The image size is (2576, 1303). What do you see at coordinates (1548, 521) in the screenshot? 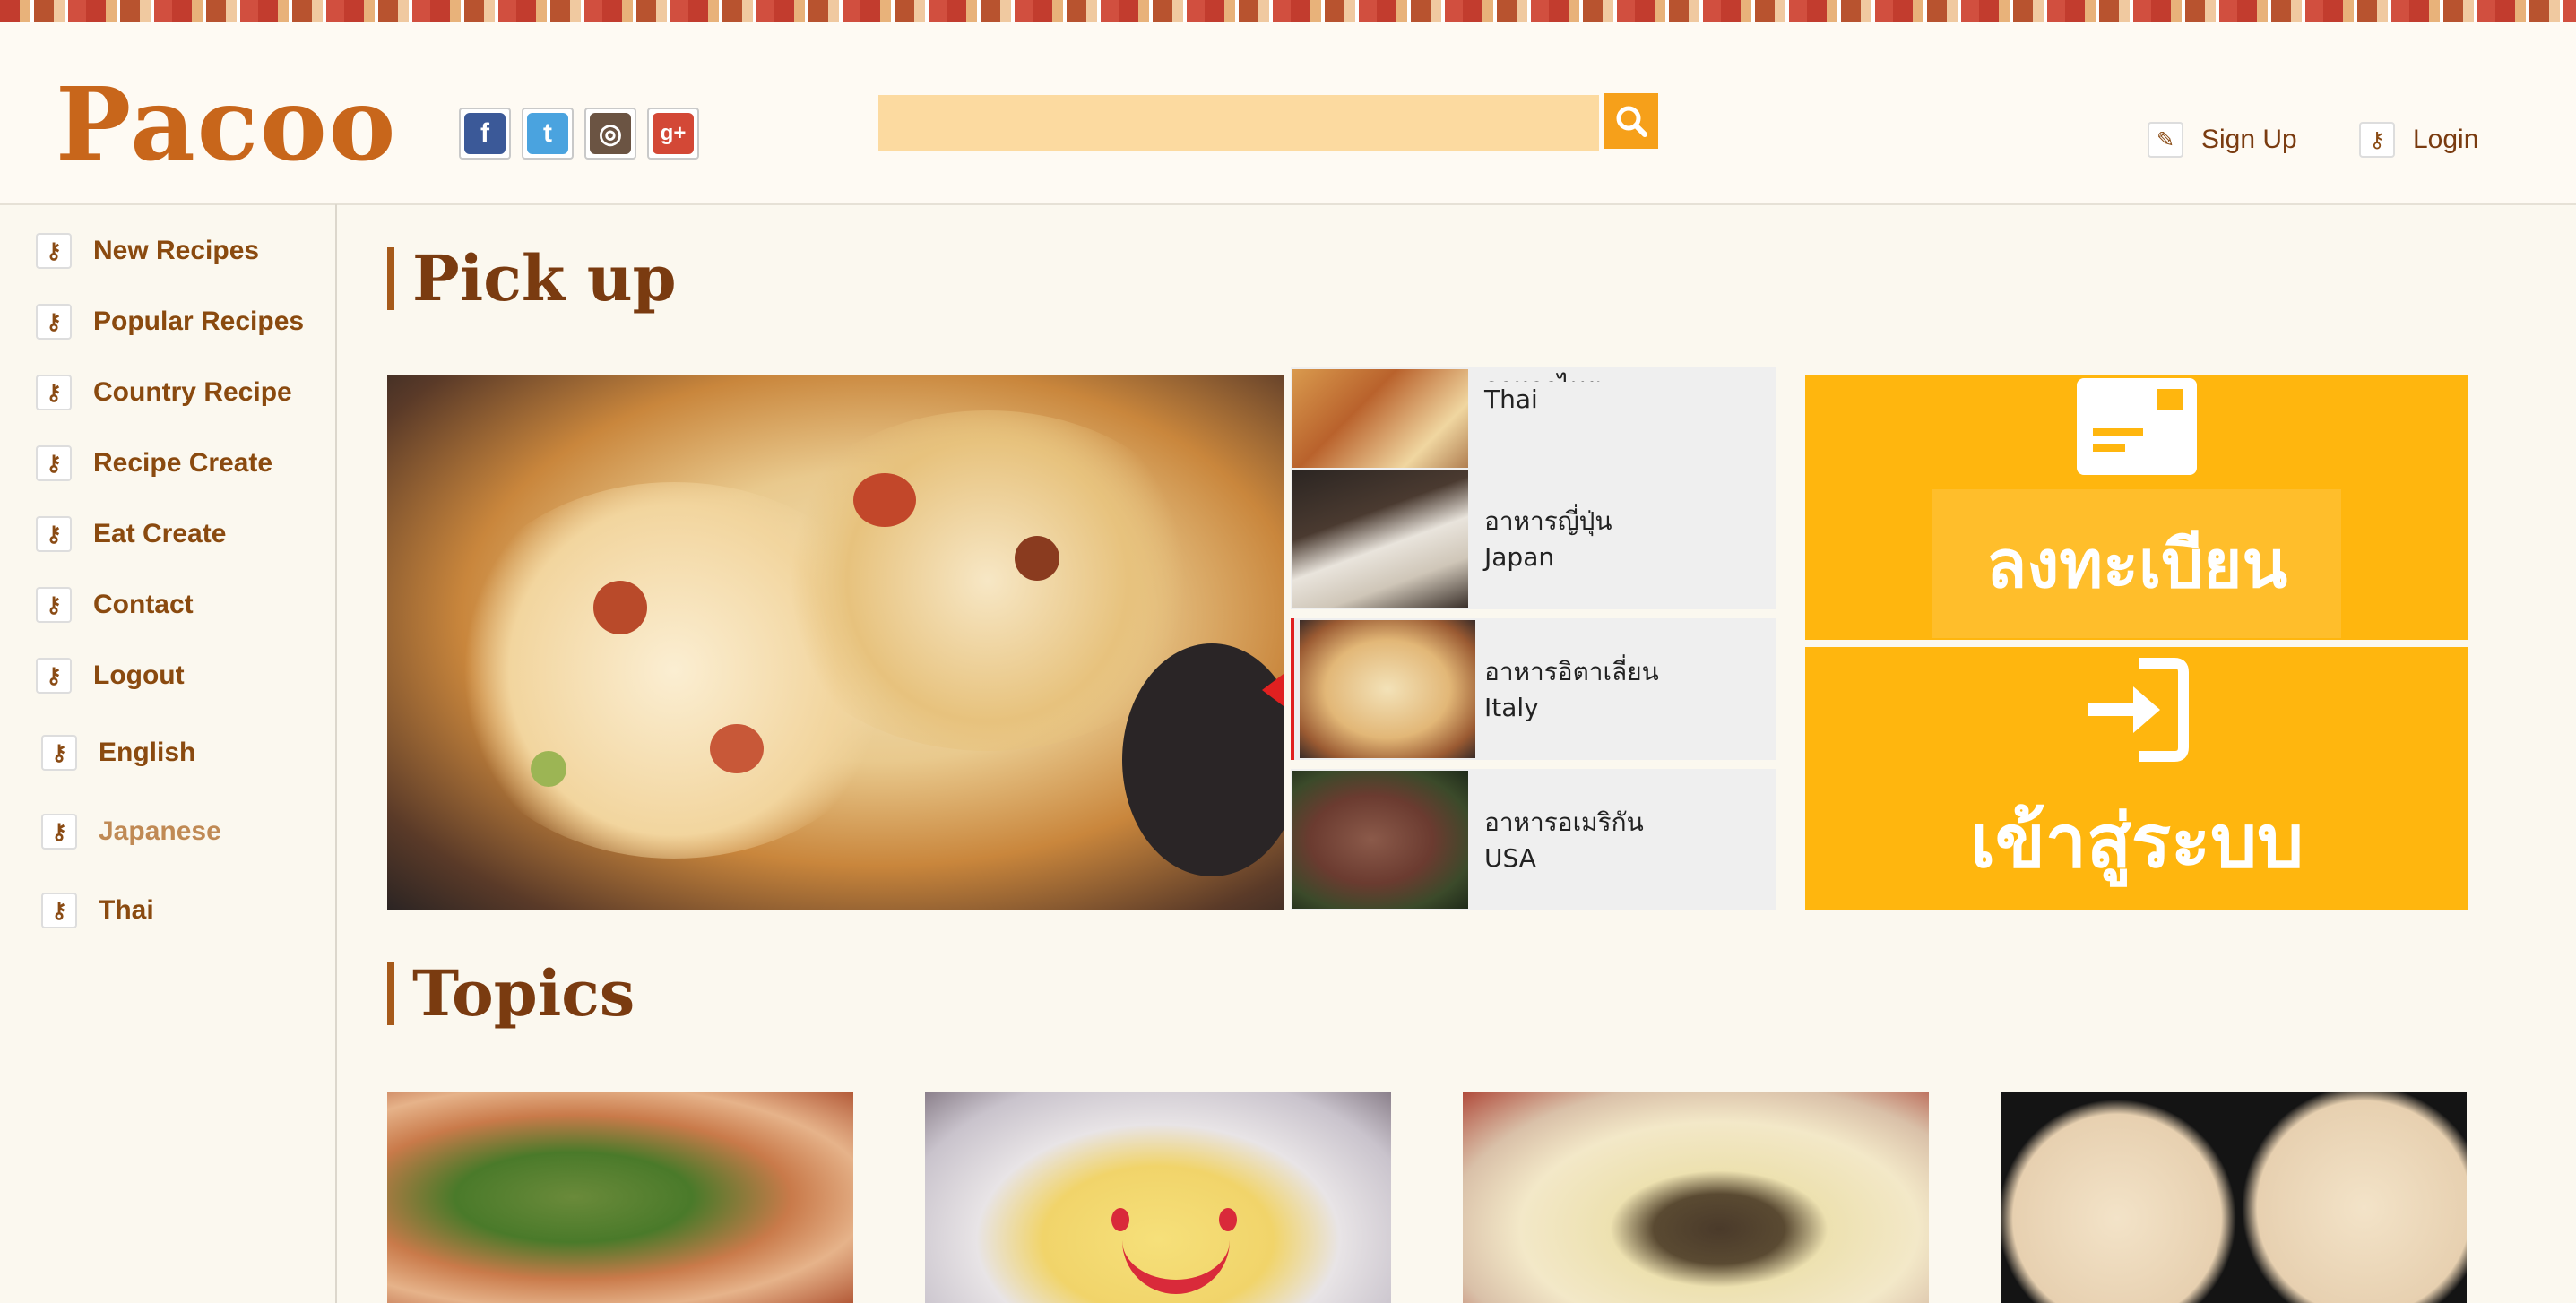
I see `category-thai-label: อาหารญี่ปุ่น` at bounding box center [1548, 521].